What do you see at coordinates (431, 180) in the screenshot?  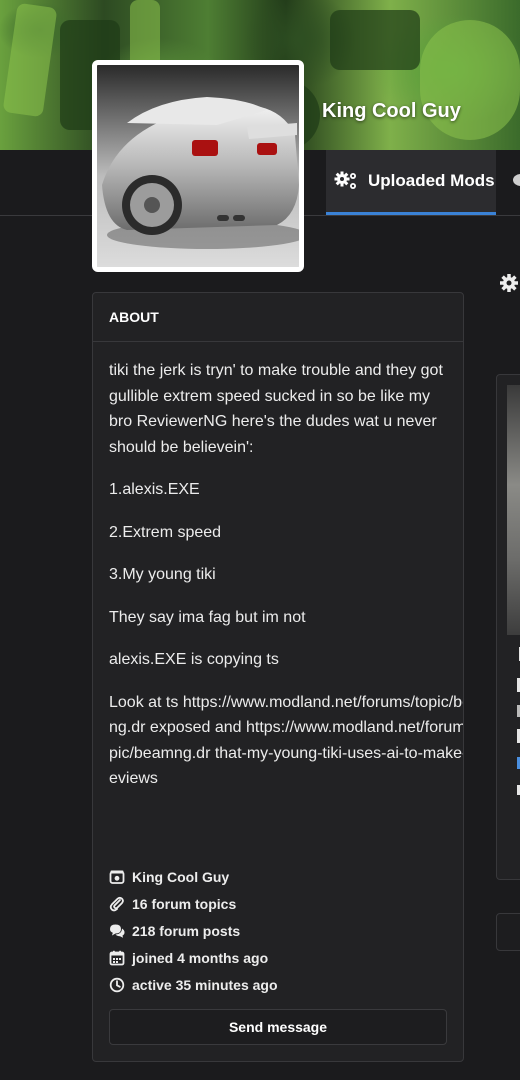 I see `tab-label: Uploaded Mods` at bounding box center [431, 180].